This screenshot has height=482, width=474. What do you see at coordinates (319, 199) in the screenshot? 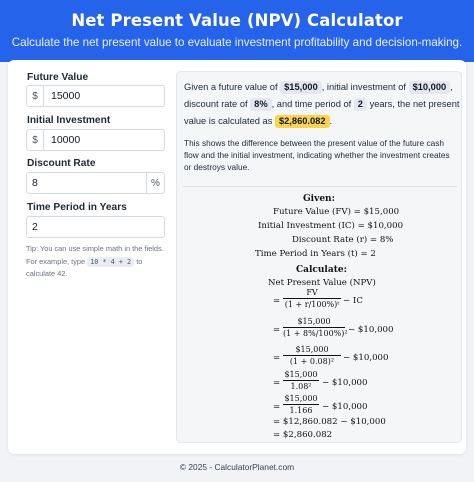
I see `given-heading: Given:` at bounding box center [319, 199].